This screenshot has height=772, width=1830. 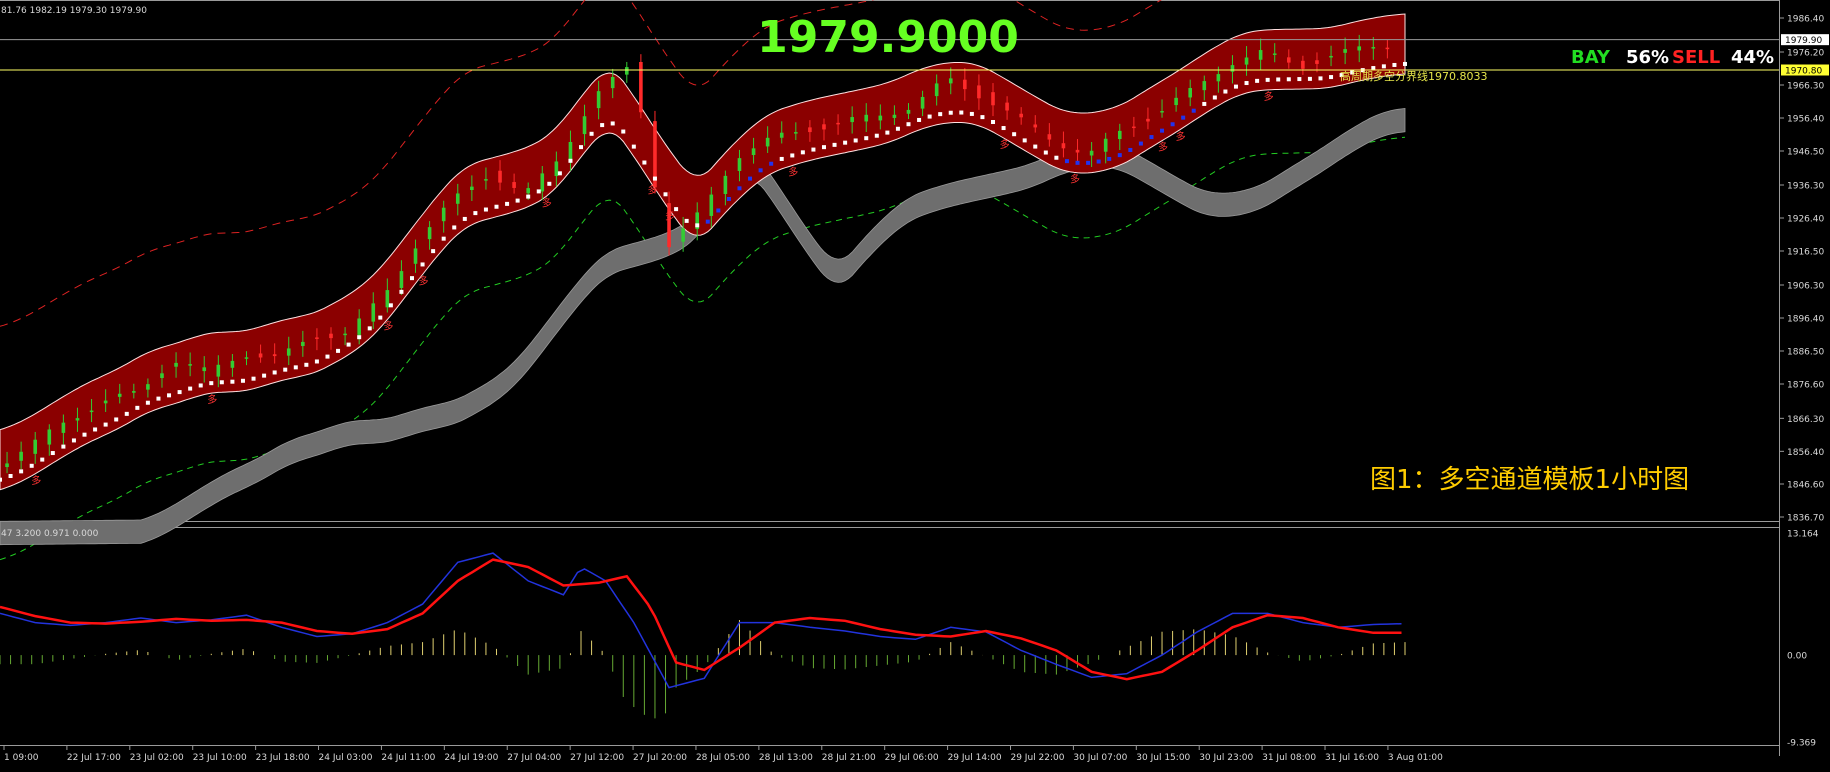 I want to click on sell-percent: 44%, so click(x=1752, y=57).